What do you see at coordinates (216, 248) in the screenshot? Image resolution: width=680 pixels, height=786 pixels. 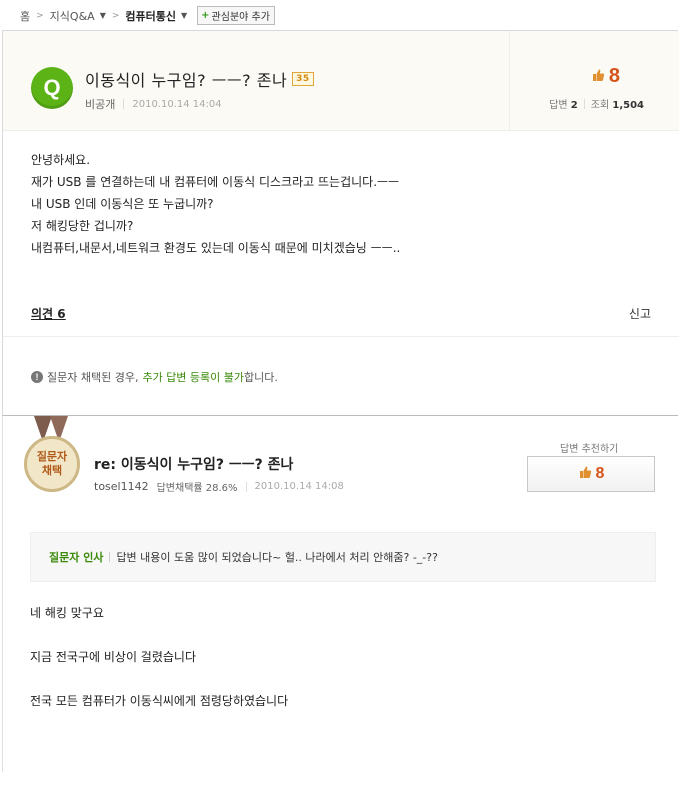 I see `question-body-line: 내컴퓨터,내문서,네트워크 환경도 있는데 이동식 때문에 미치겠습닝 ㅡㅡ..` at bounding box center [216, 248].